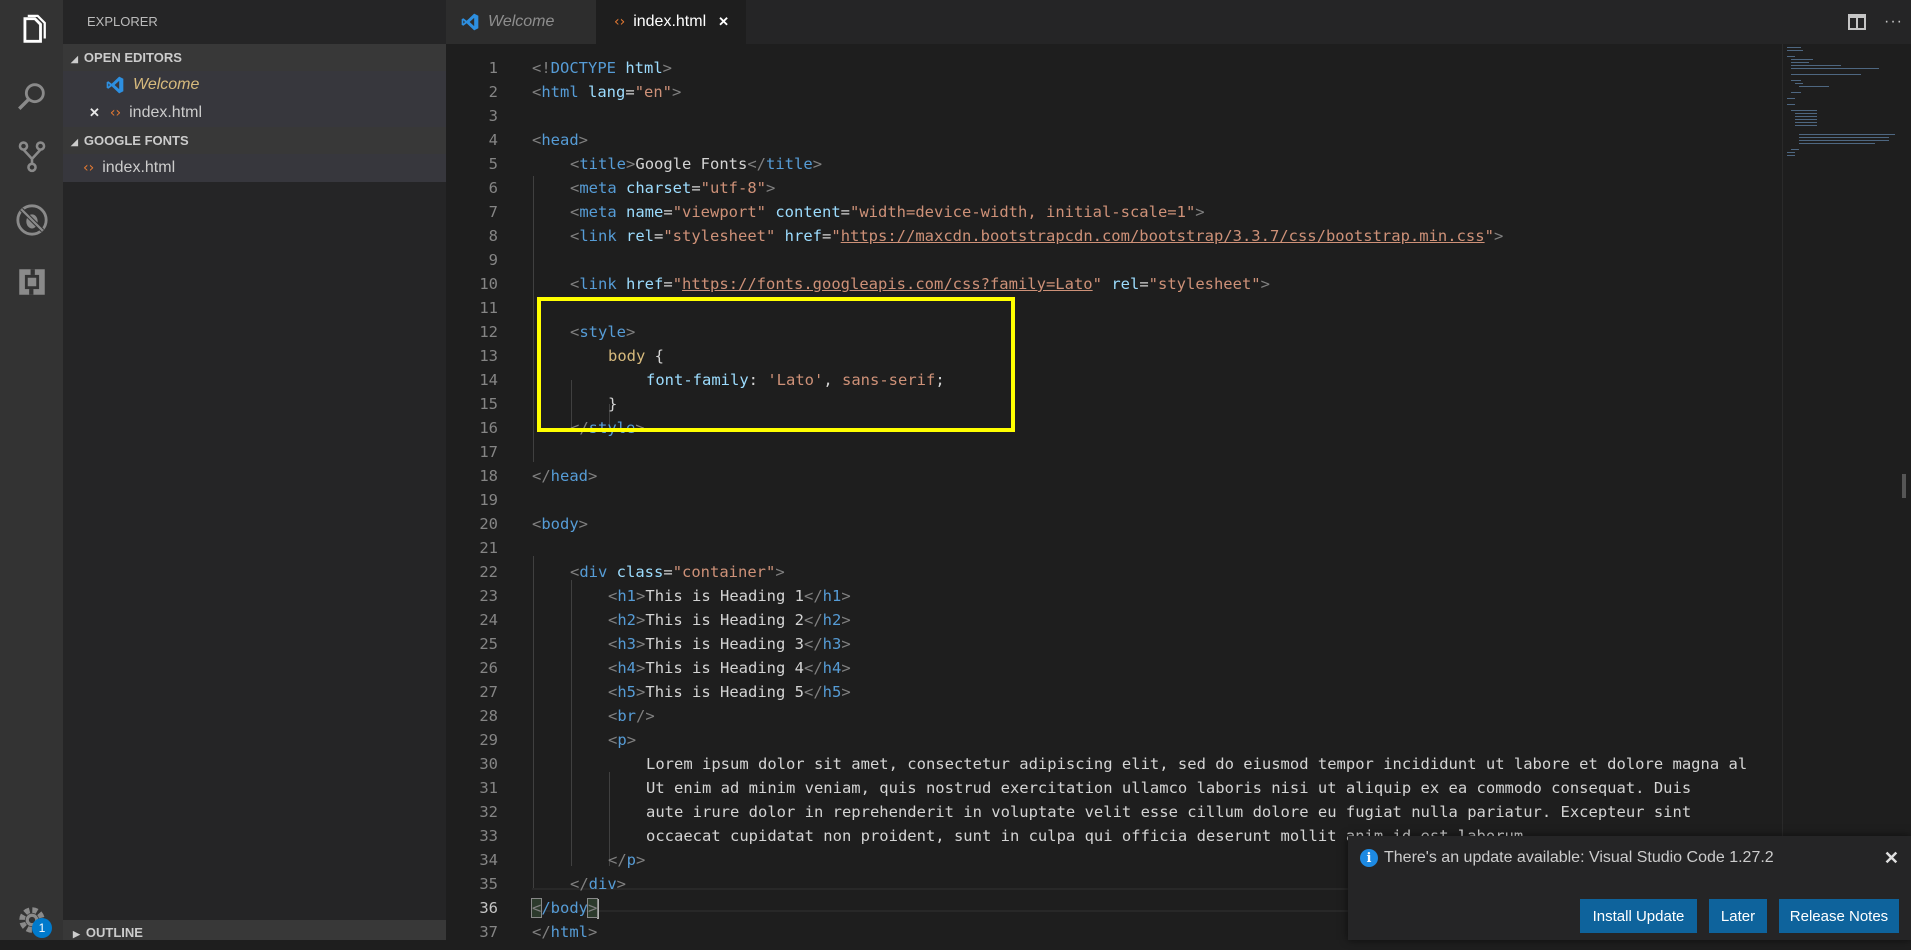 The image size is (1911, 950). What do you see at coordinates (1893, 22) in the screenshot?
I see `more-actions-icon: ···` at bounding box center [1893, 22].